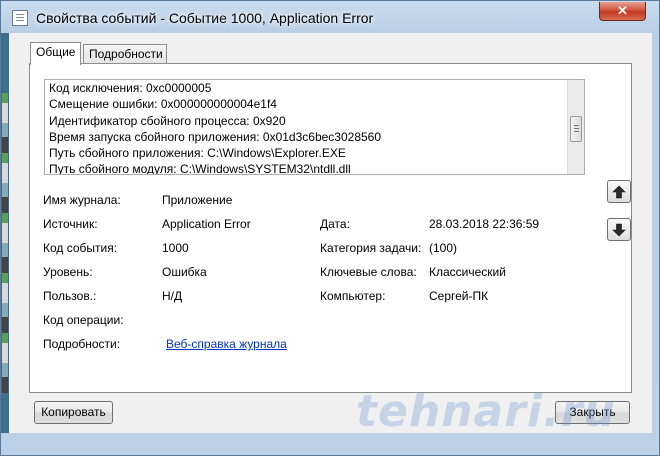 This screenshot has width=660, height=456. I want to click on date-value: 28.03.2018 22:36:59, so click(484, 224).